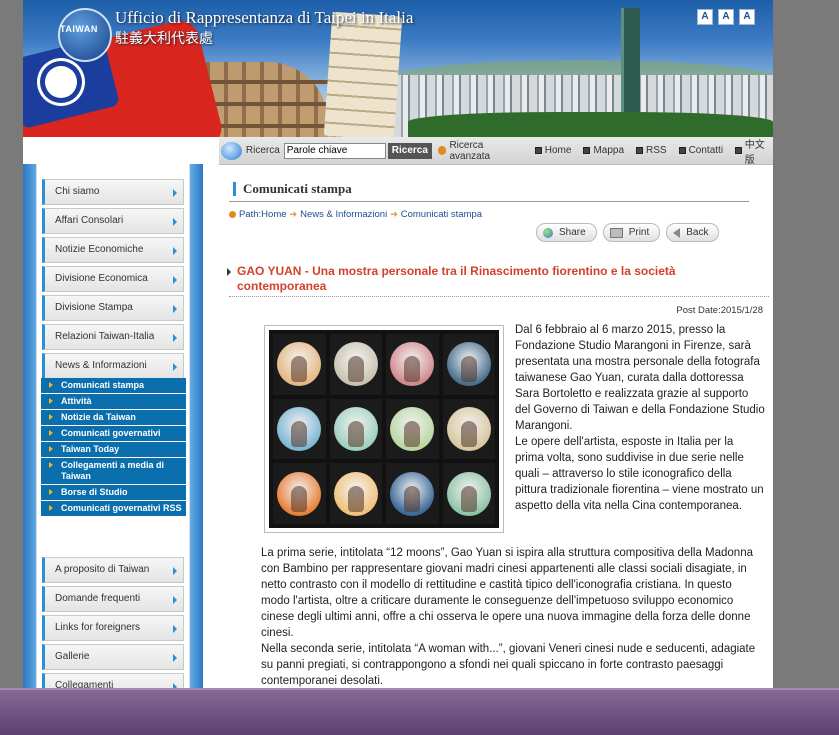 The width and height of the screenshot is (839, 735). I want to click on sidebar-item-a-proposito-di-taiwan: A proposito di Taiwan, so click(113, 570).